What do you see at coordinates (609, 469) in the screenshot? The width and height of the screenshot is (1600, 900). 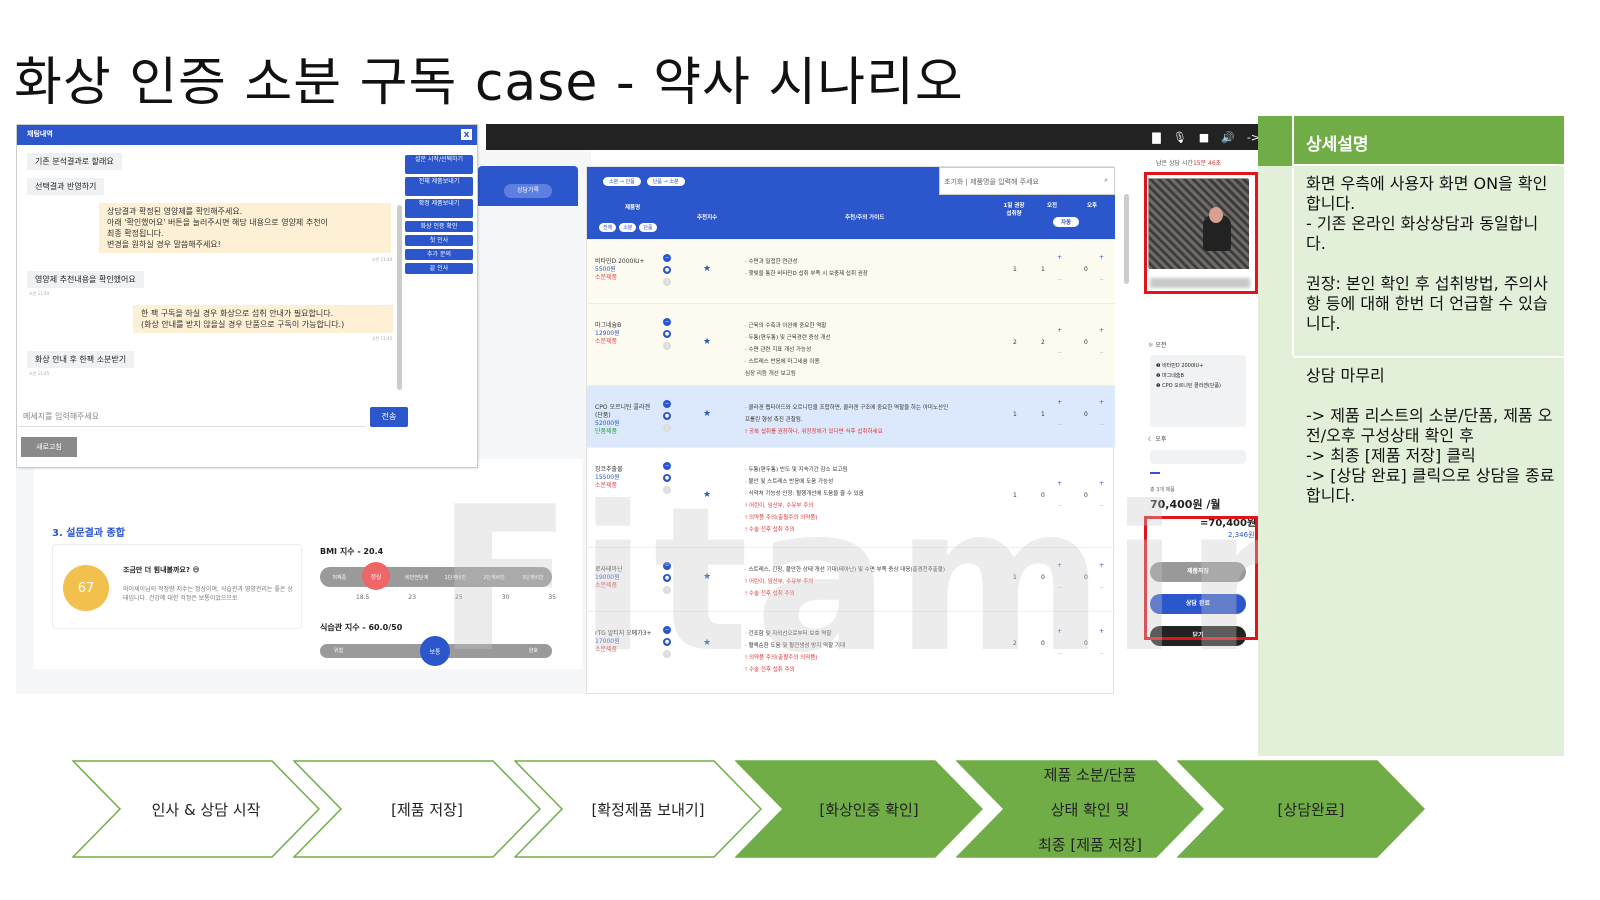 I see `product-title: 징코추출물` at bounding box center [609, 469].